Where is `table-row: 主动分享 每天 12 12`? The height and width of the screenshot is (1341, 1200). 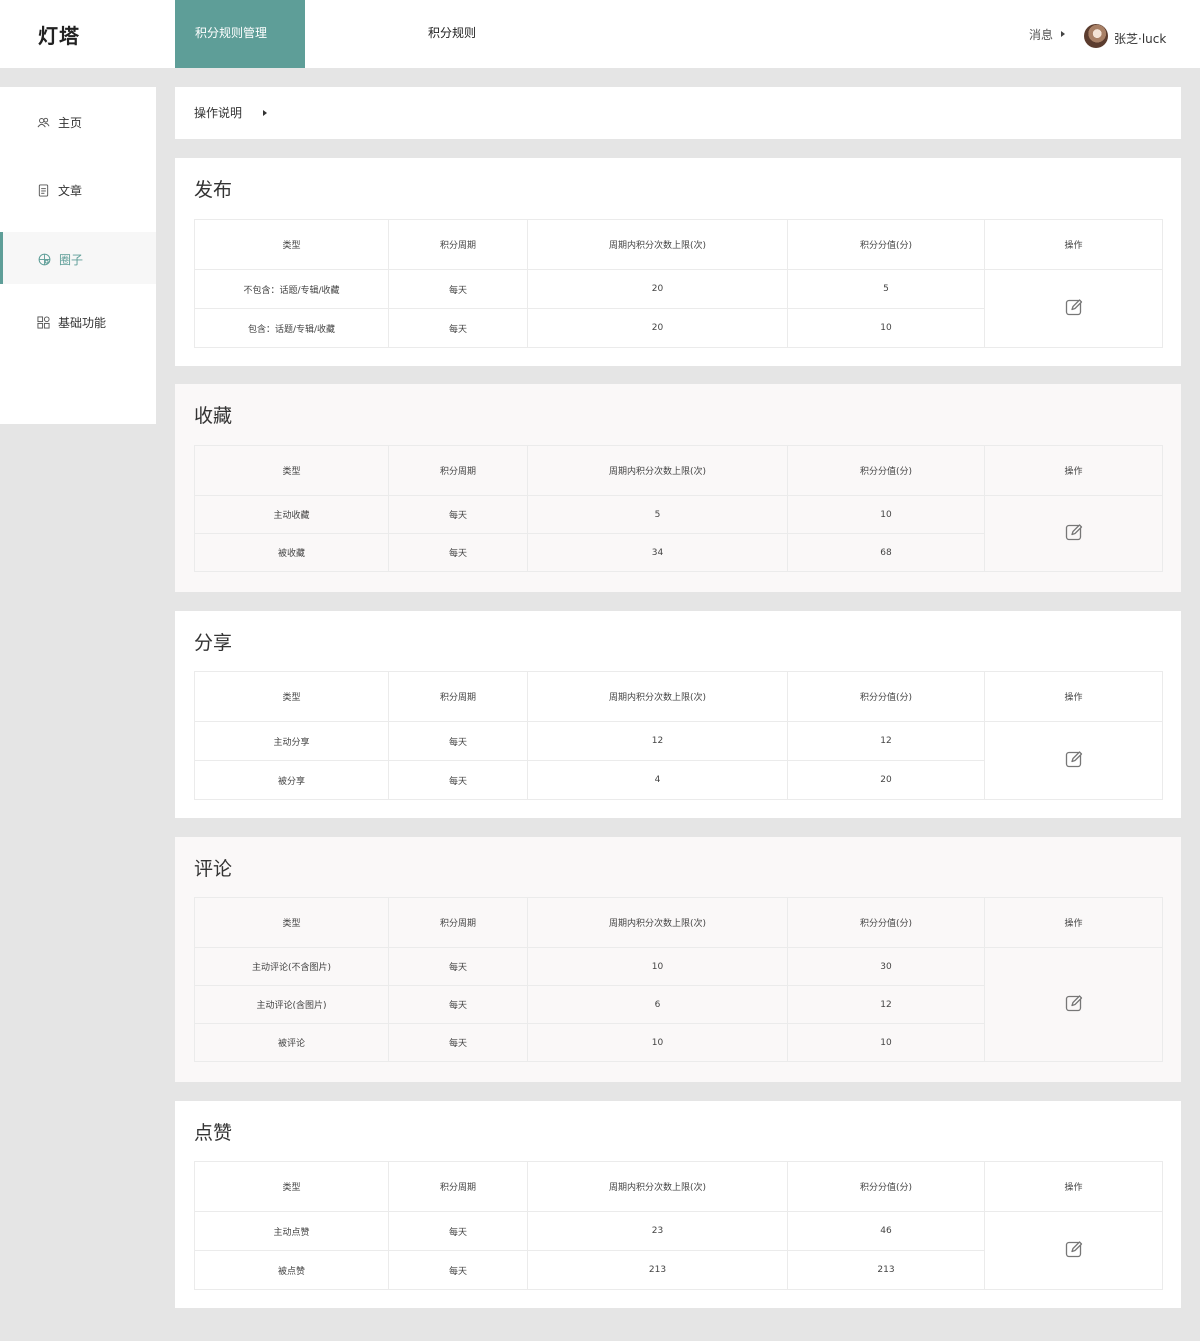 table-row: 主动分享 每天 12 12 is located at coordinates (678, 760).